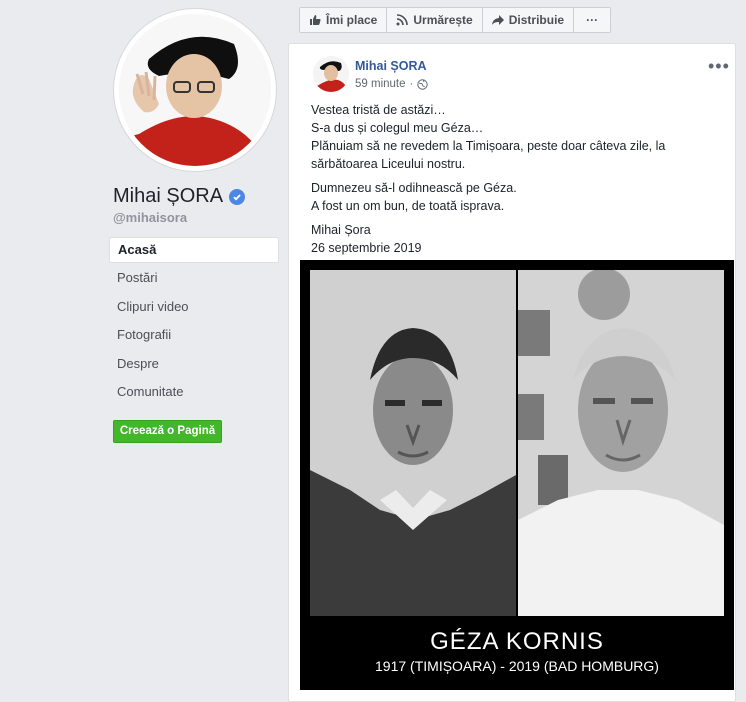 This screenshot has width=746, height=702. I want to click on nav-item-comunitate: Comunitate, so click(194, 392).